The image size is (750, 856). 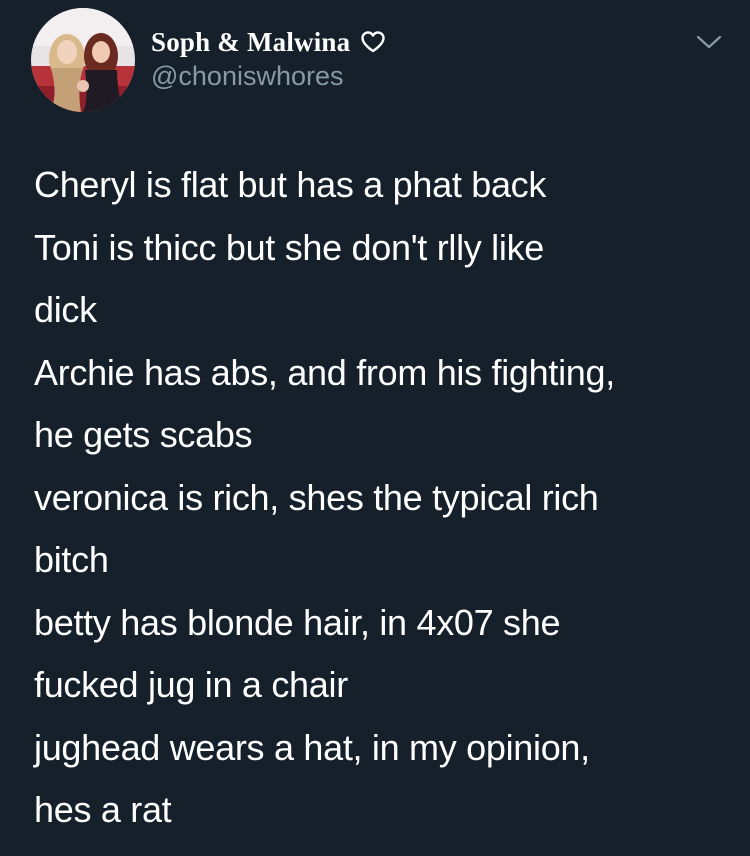 What do you see at coordinates (297, 622) in the screenshot?
I see `tweet-line: betty has blonde hair, in 4x07 she` at bounding box center [297, 622].